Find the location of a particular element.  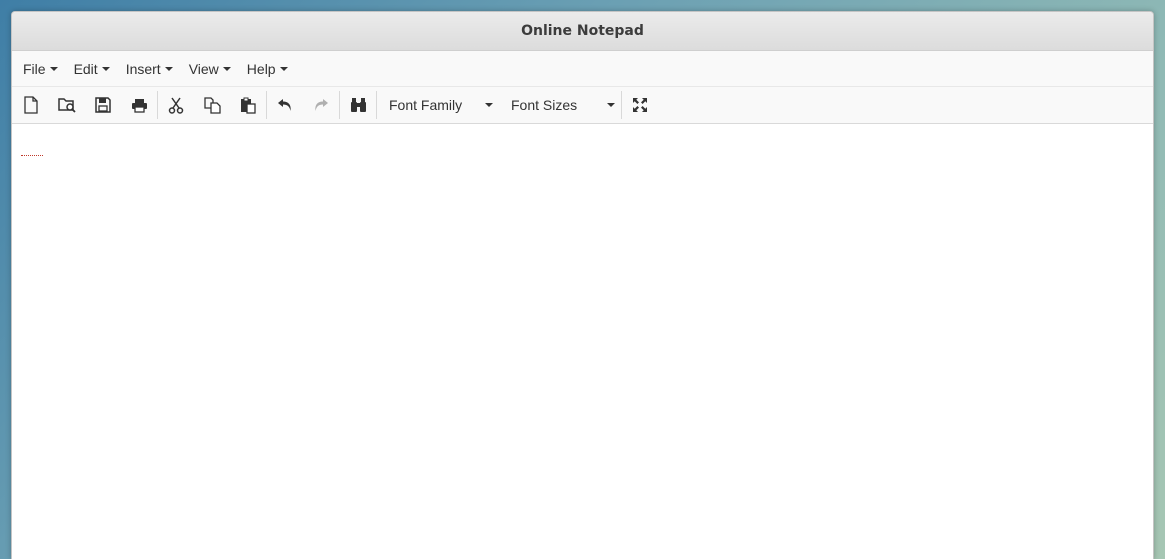

open-file-button is located at coordinates (67, 105).